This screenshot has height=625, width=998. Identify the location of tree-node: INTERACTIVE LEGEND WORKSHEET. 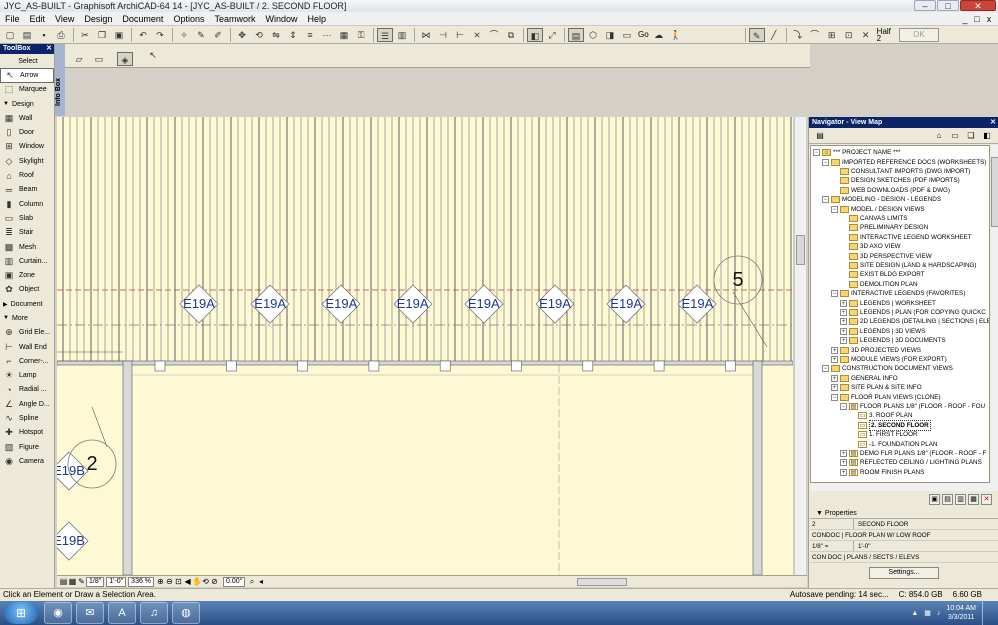
(906, 237).